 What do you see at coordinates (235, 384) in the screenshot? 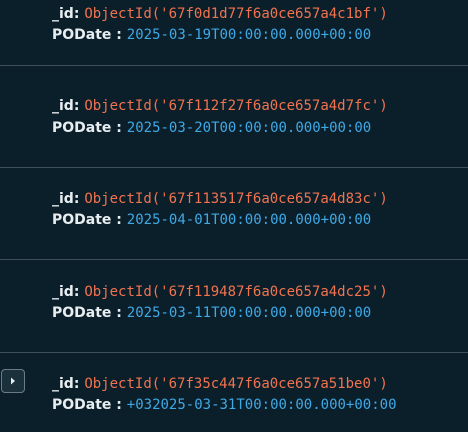
I see `object-id-value: ObjectId('67f35c447f6a0ce657a51be0')` at bounding box center [235, 384].